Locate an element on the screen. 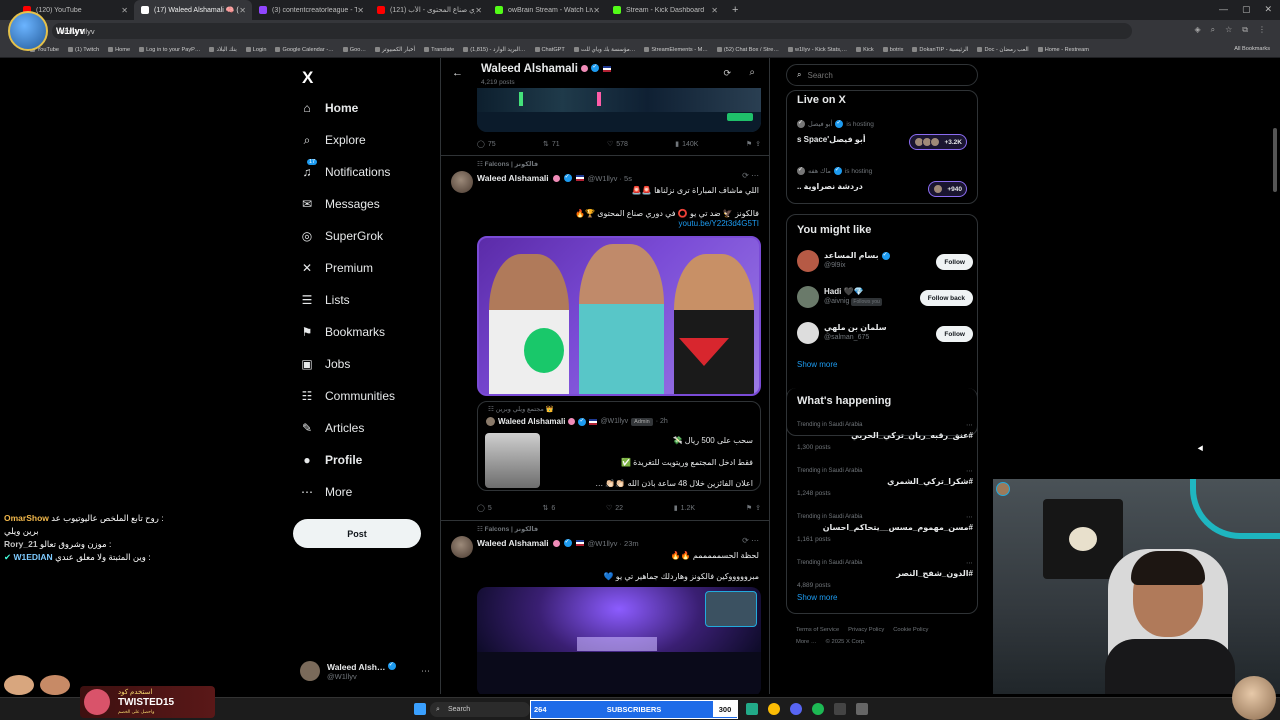  bookmark: أخبار الكمبيوتر is located at coordinates (394, 50).